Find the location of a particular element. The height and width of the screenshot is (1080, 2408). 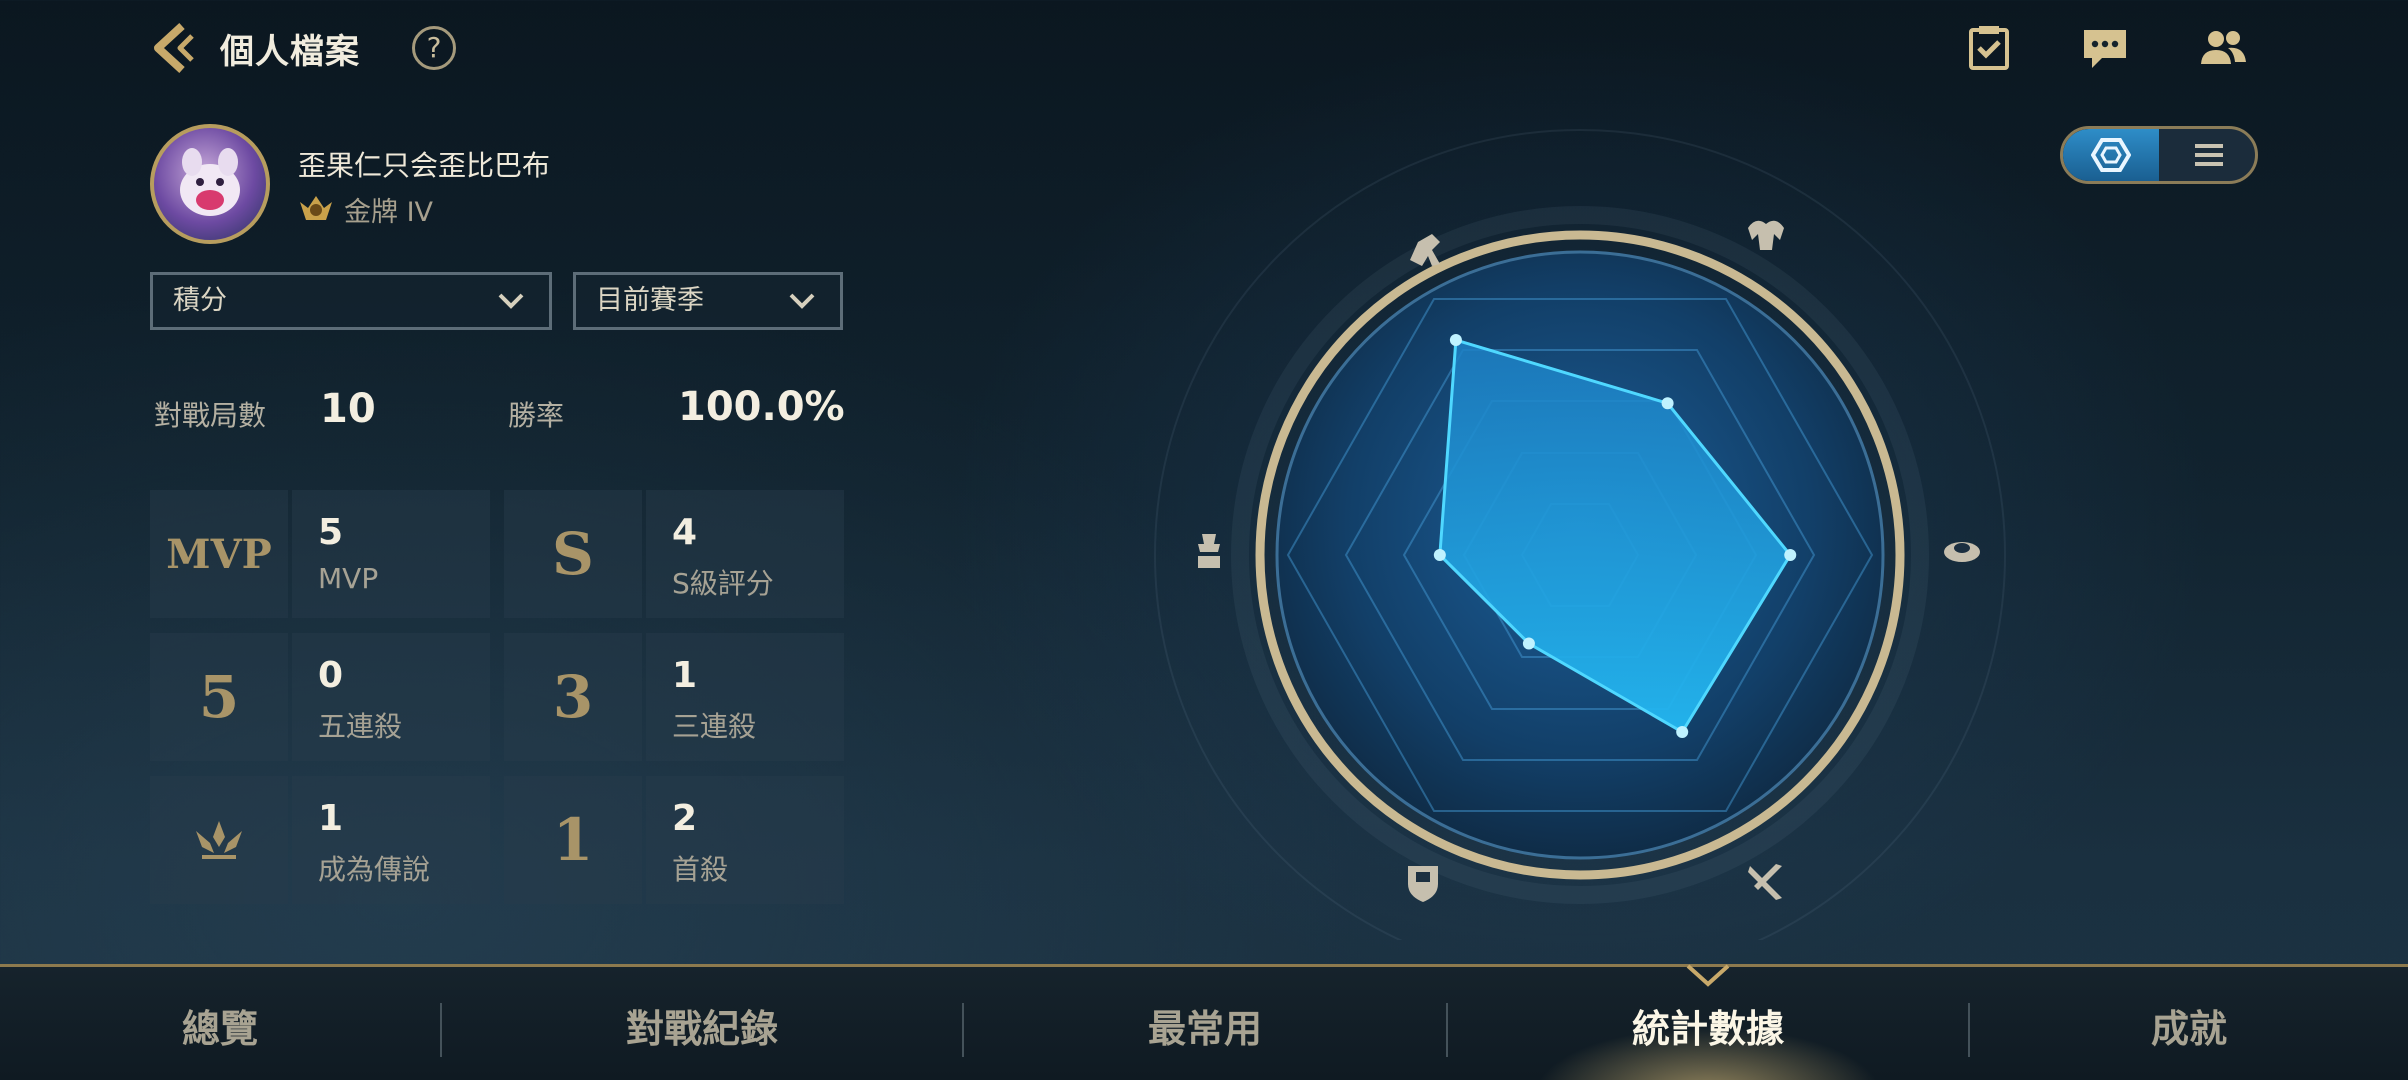

mode-select: 積分 is located at coordinates (351, 301).